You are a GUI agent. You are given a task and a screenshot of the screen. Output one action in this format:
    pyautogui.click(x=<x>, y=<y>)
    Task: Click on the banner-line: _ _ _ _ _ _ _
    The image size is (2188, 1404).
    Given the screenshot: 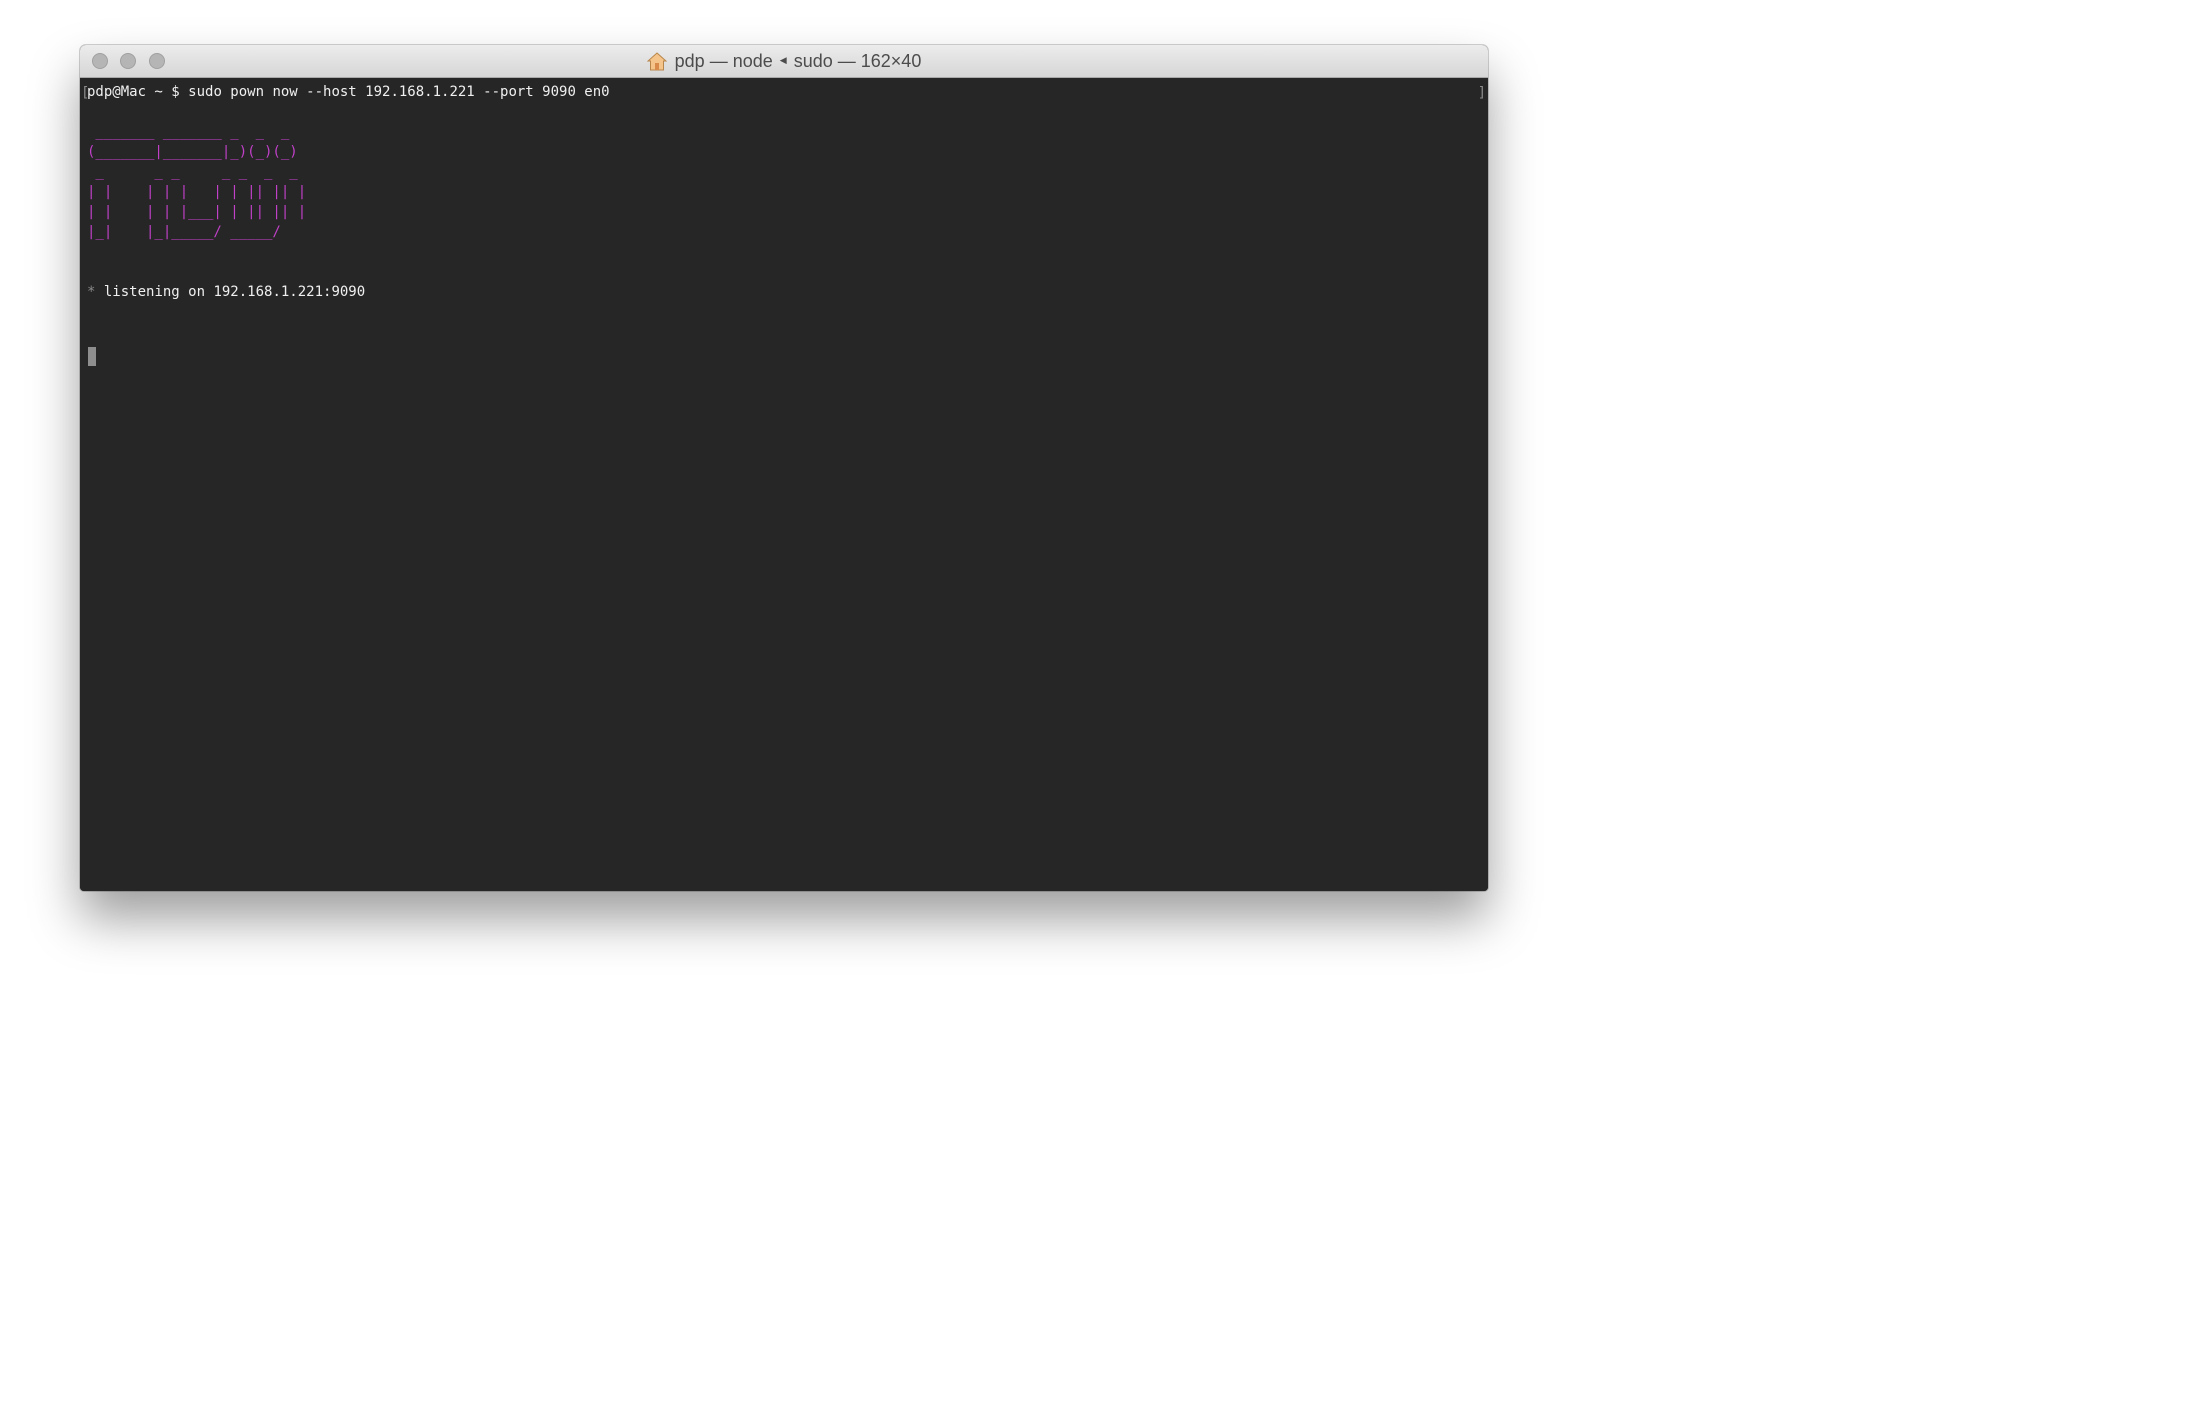 What is the action you would take?
    pyautogui.click(x=197, y=172)
    